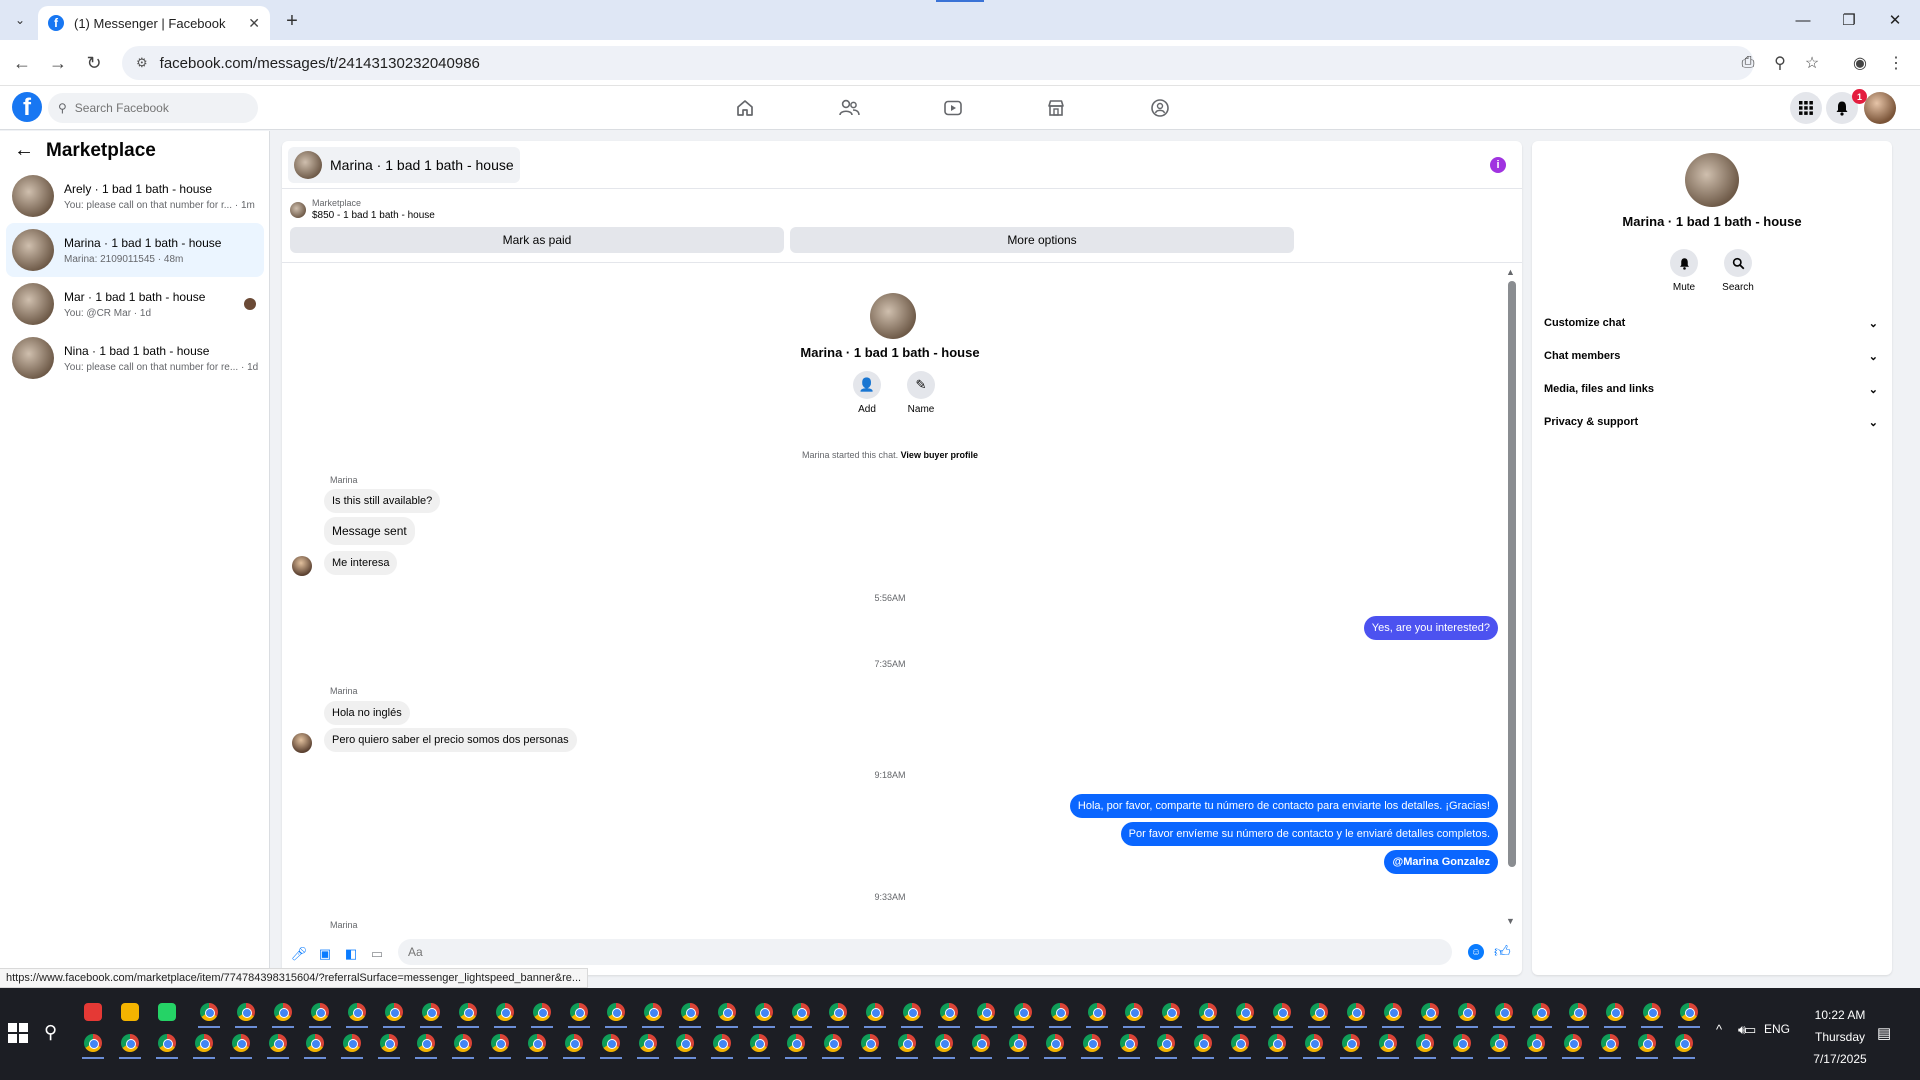 This screenshot has height=1080, width=1920. What do you see at coordinates (24, 150) in the screenshot?
I see `back-arrow-icon: ←` at bounding box center [24, 150].